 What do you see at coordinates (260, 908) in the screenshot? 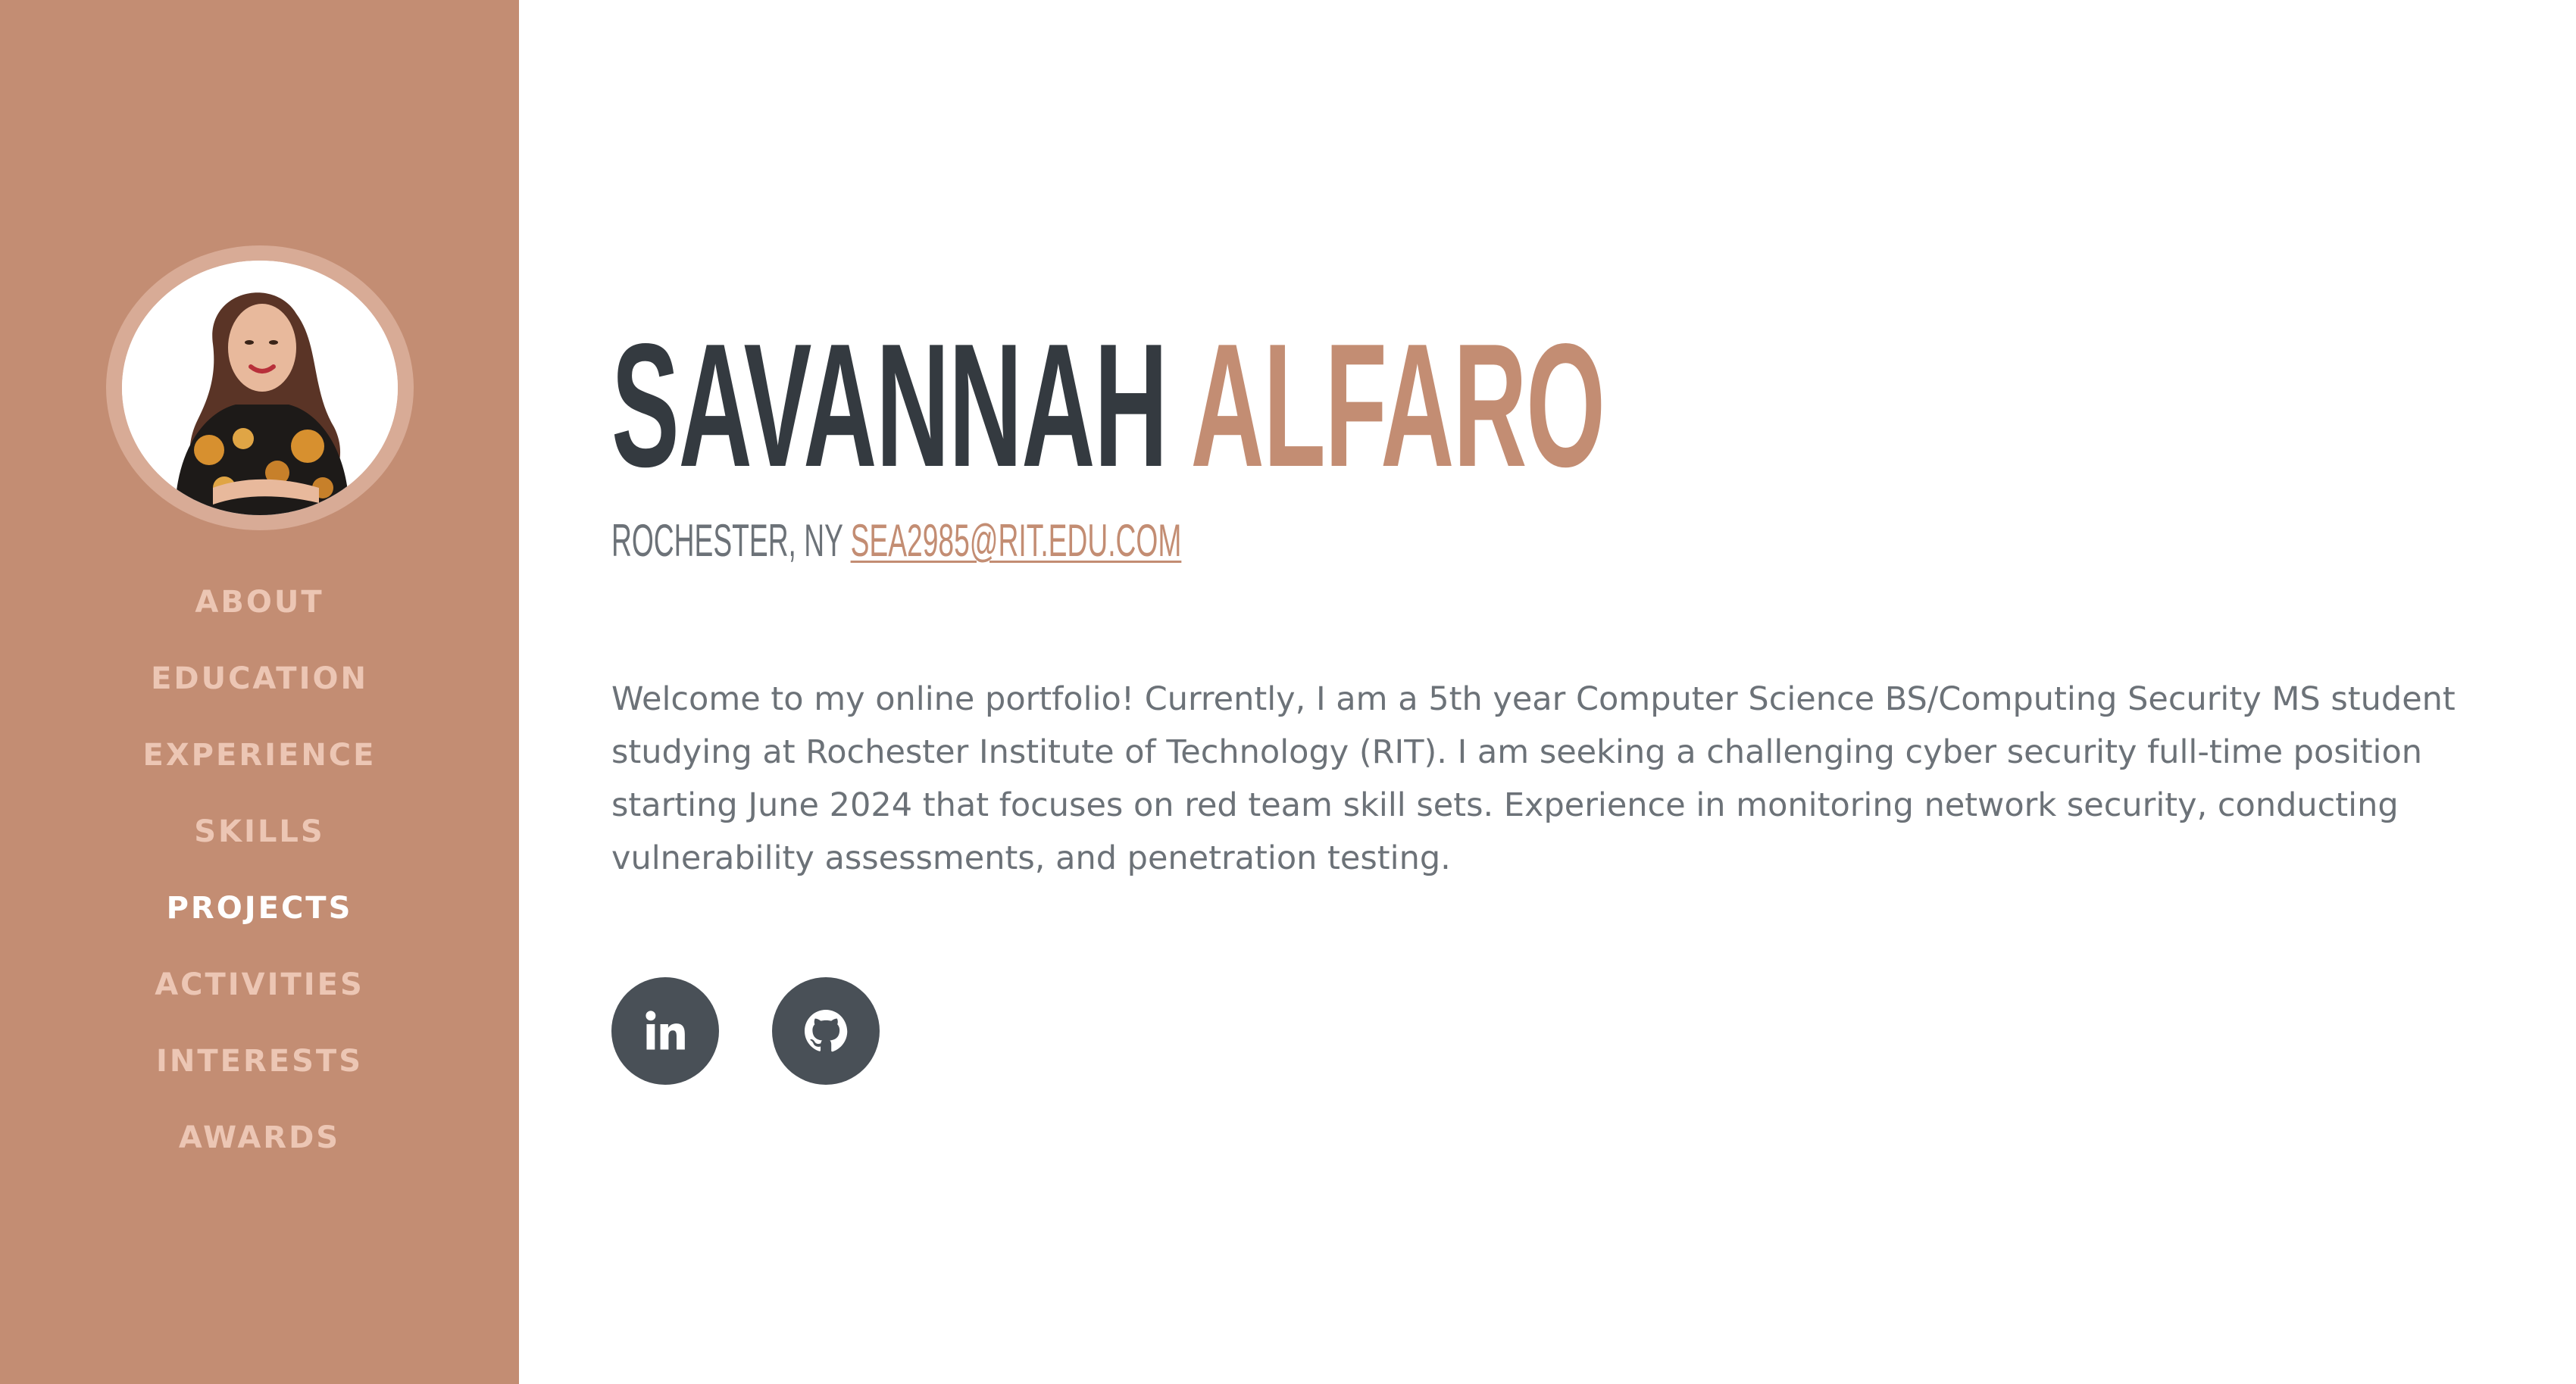
I see `nav-item-projects: PROJECTS` at bounding box center [260, 908].